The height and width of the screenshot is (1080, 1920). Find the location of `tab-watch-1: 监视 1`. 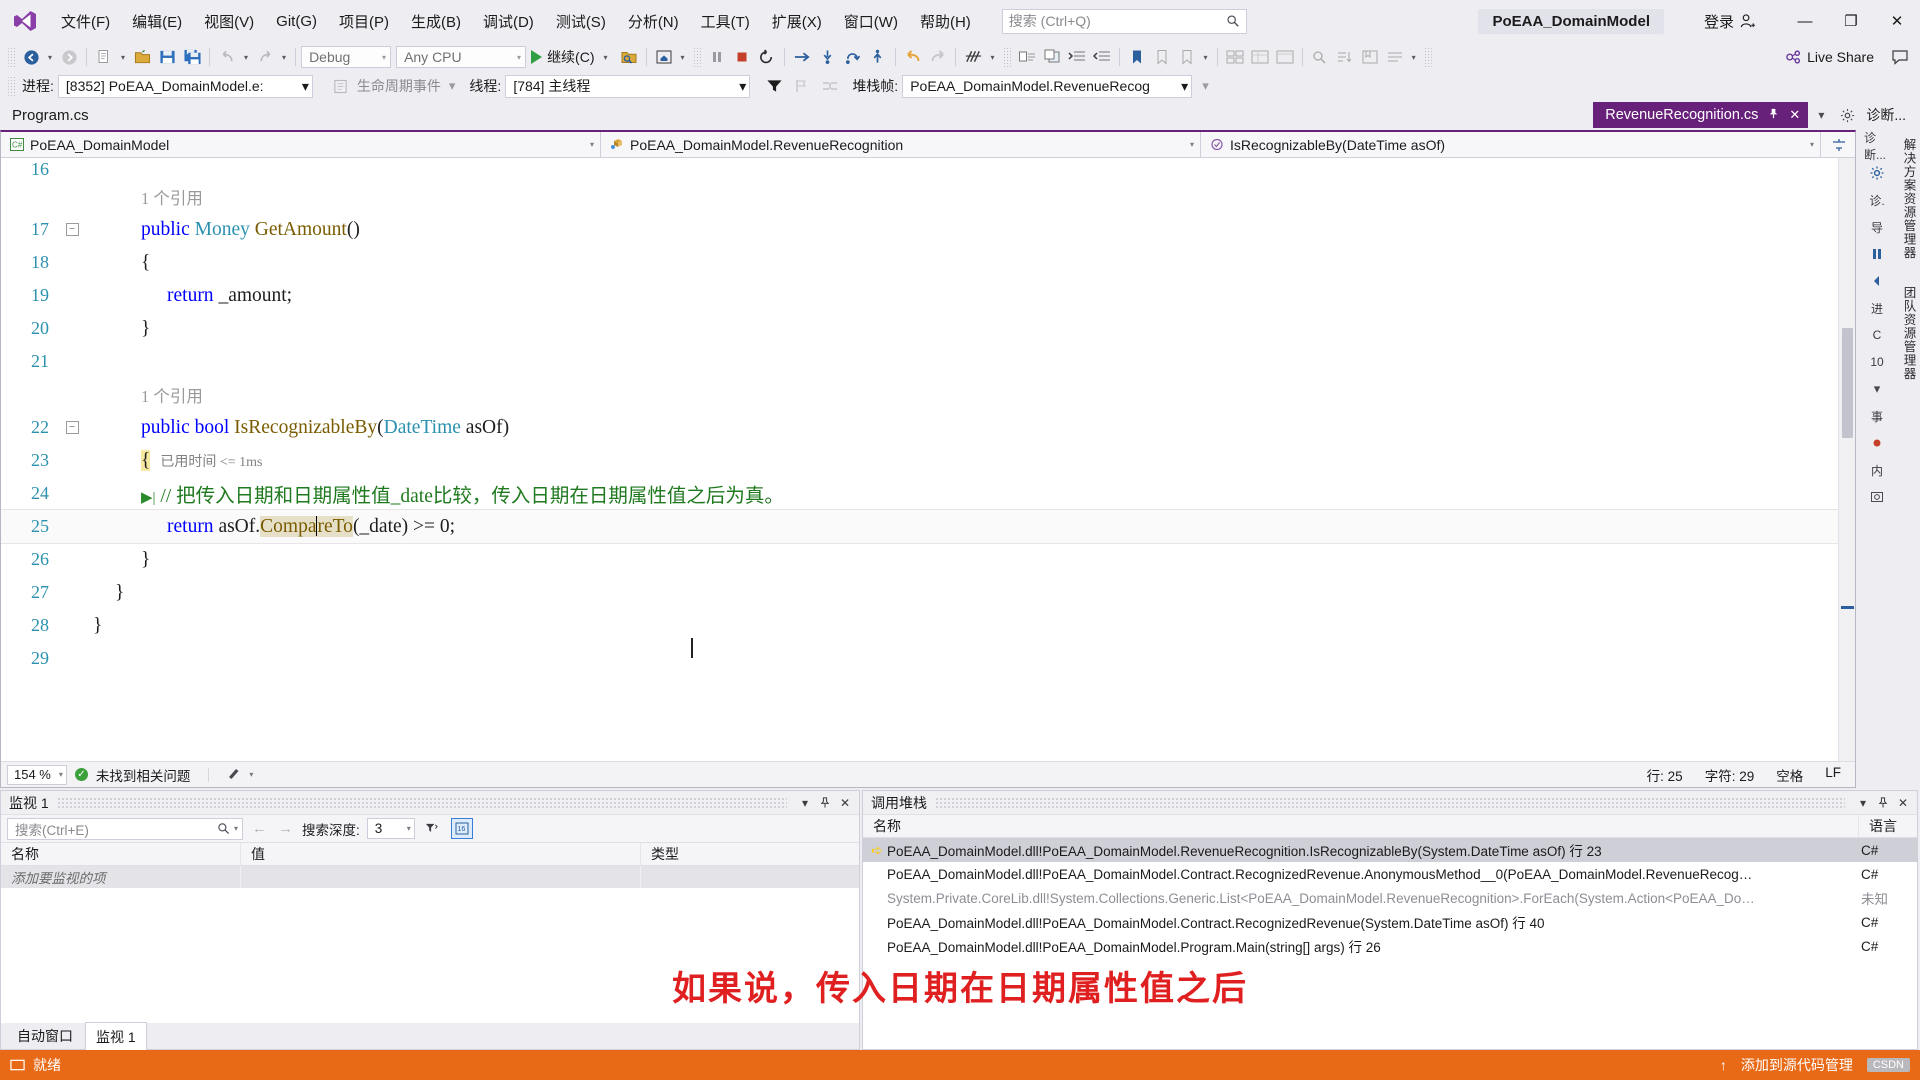

tab-watch-1: 监视 1 is located at coordinates (116, 1036).